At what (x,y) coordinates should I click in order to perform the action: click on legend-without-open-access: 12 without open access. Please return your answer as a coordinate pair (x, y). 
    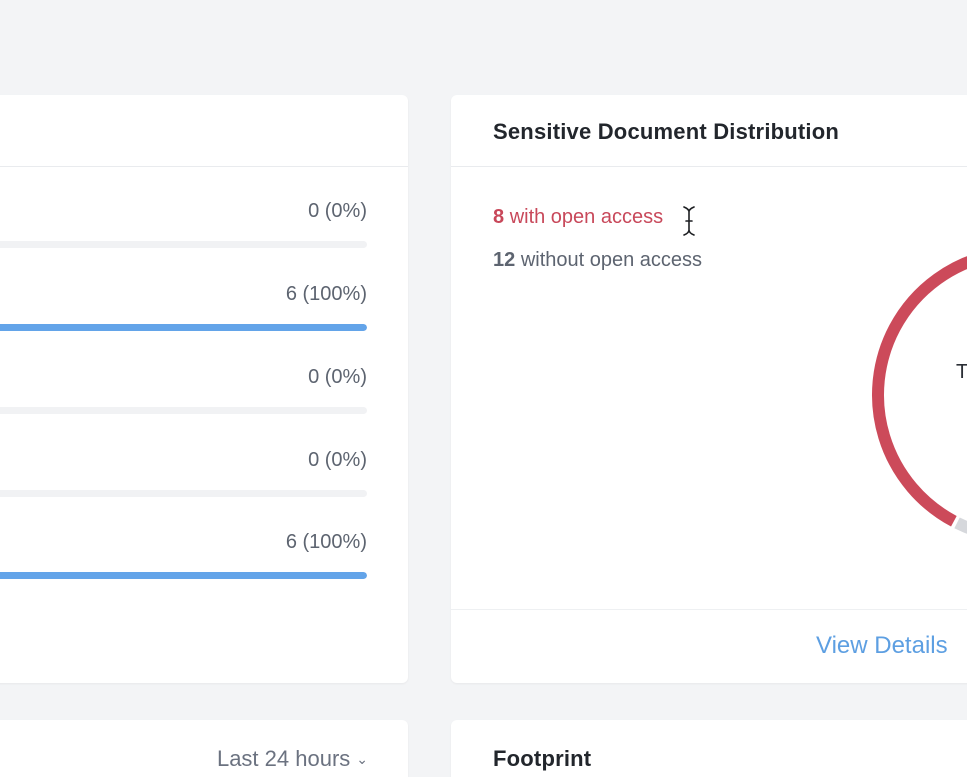
    Looking at the image, I should click on (608, 260).